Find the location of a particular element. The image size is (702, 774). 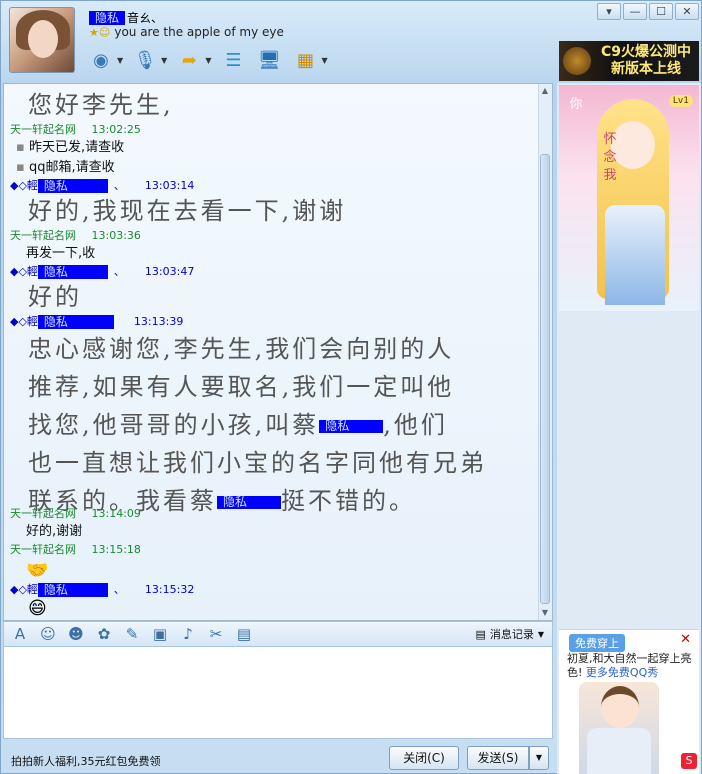

message-history-button: ▤ 消息记录 ▼ is located at coordinates (509, 634).